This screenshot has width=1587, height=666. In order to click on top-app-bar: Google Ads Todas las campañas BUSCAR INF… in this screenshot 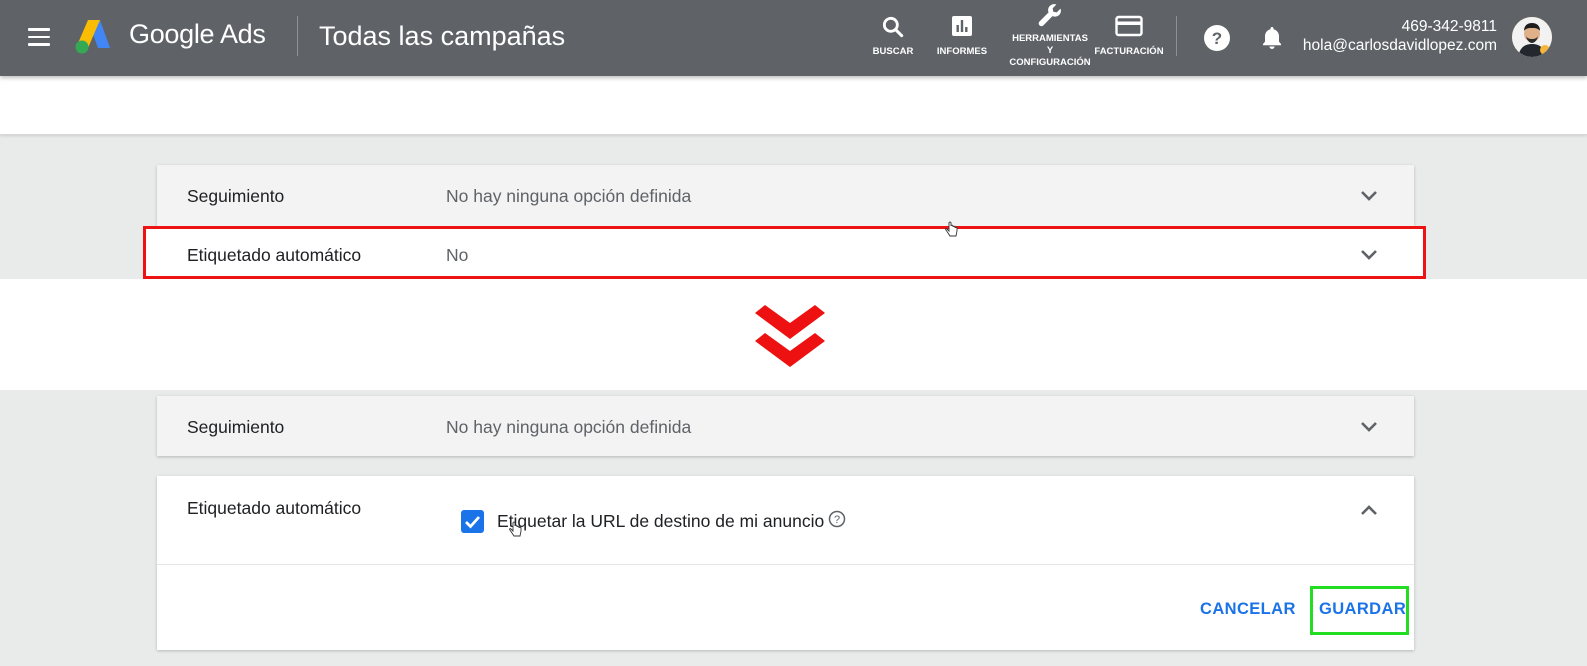, I will do `click(793, 38)`.